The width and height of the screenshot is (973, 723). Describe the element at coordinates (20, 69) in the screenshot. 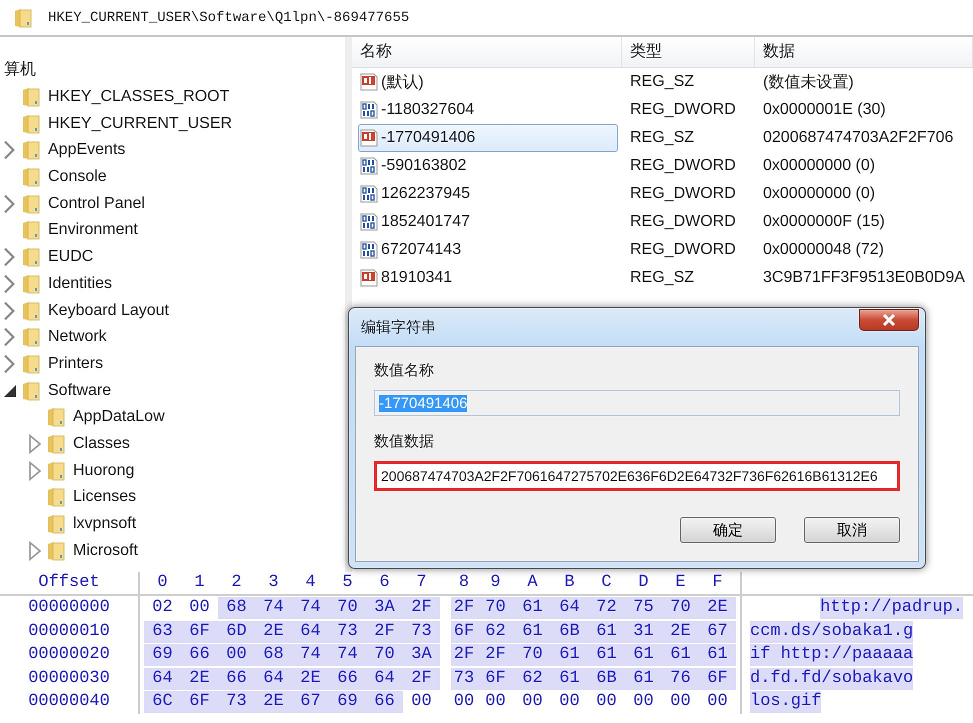

I see `tree-item: 算机` at that location.